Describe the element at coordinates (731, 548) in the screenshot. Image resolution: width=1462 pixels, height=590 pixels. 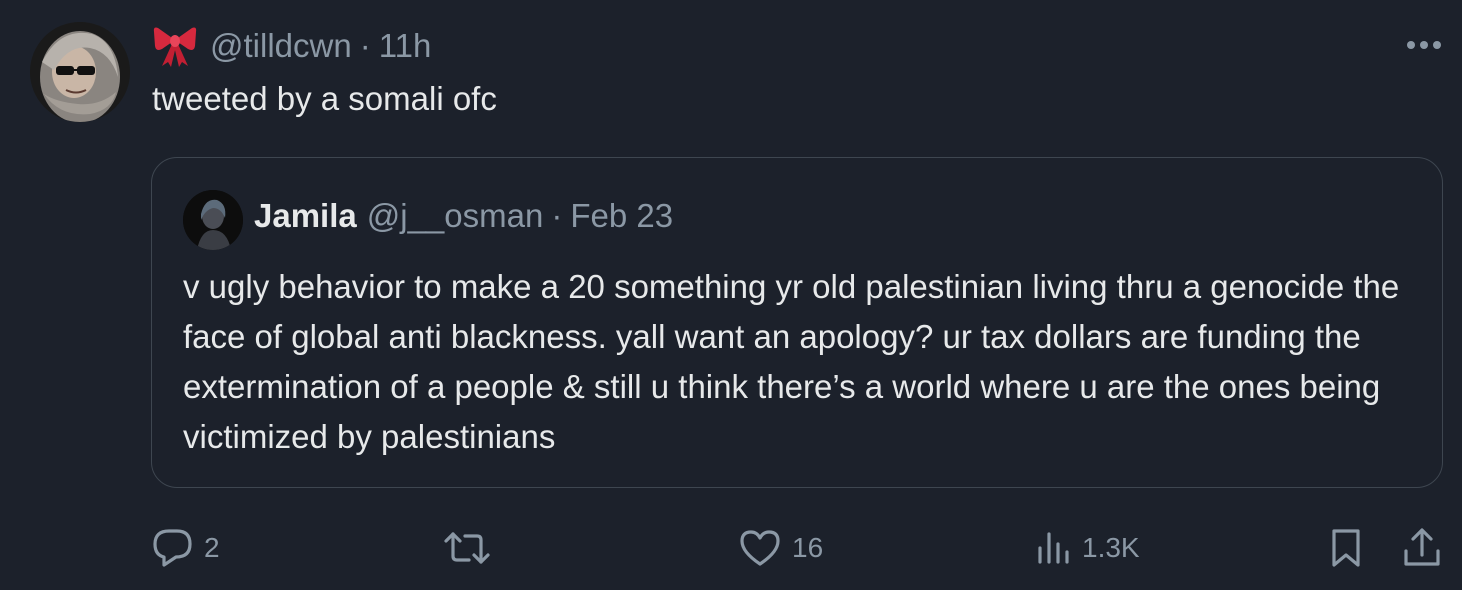
I see `tweet-actions-bar: 2 16 1.3K` at that location.